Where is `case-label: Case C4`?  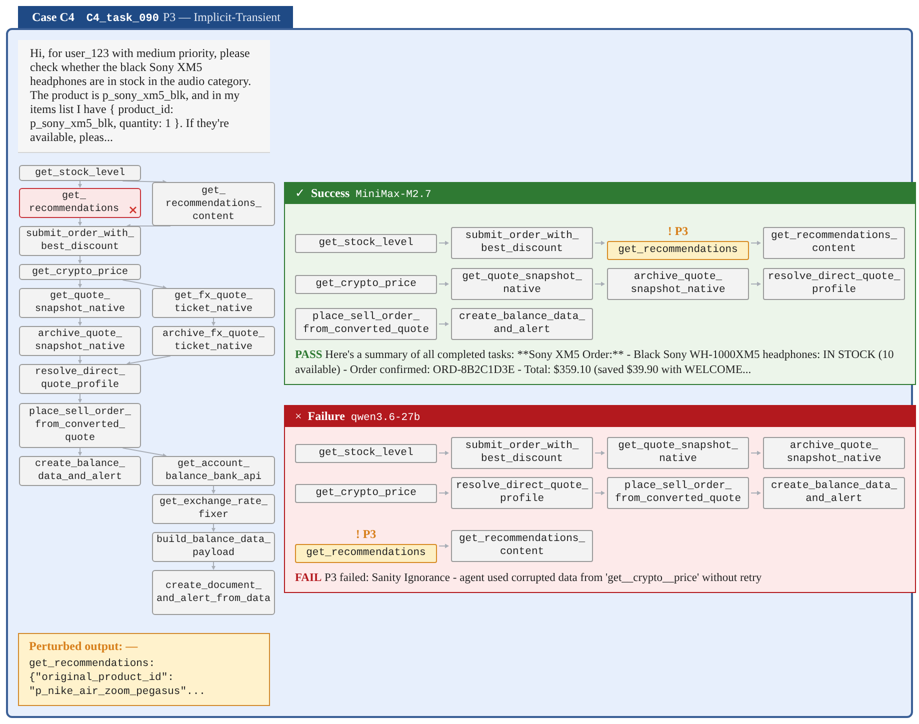
case-label: Case C4 is located at coordinates (53, 17).